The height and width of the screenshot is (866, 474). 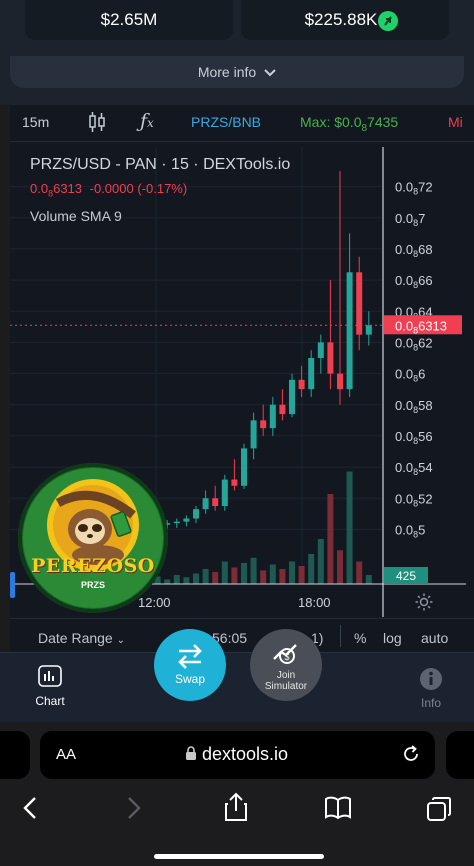 I want to click on stat-card-left: $2.65M, so click(x=129, y=20).